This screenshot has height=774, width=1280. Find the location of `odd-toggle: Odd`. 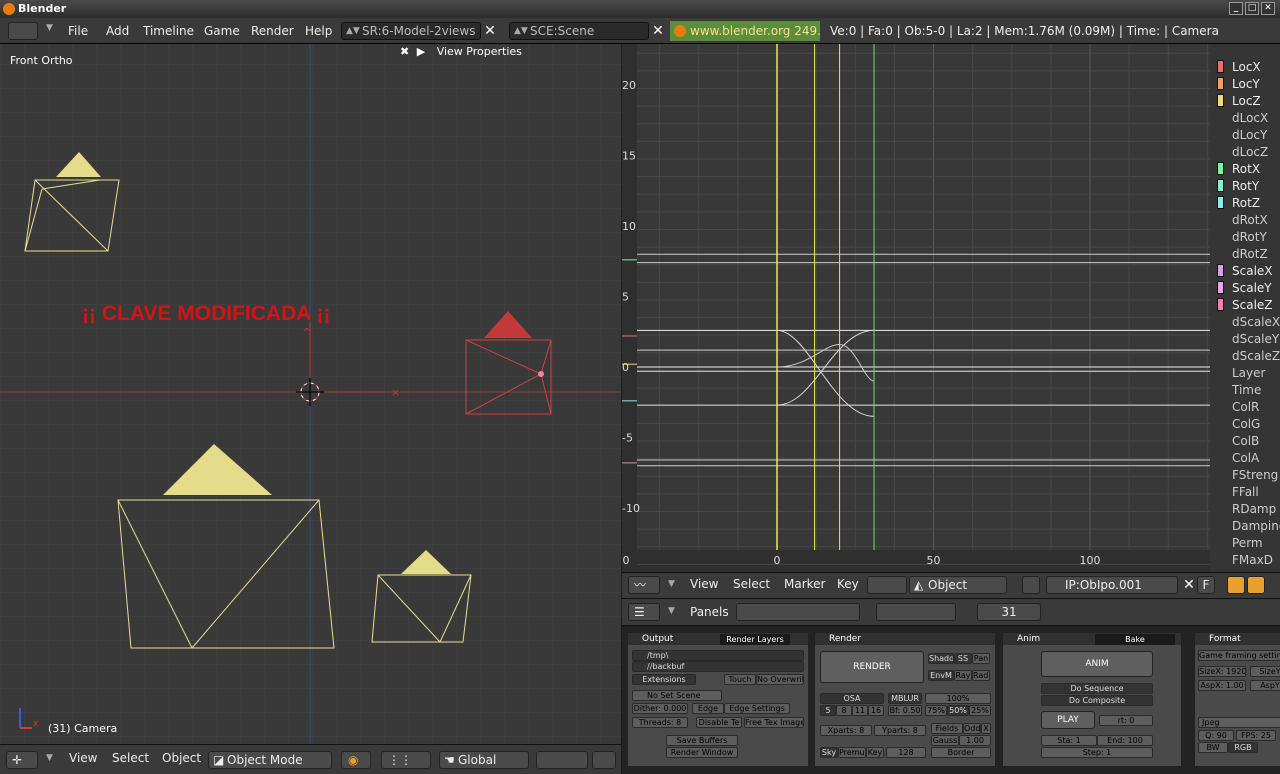

odd-toggle: Odd is located at coordinates (972, 728).